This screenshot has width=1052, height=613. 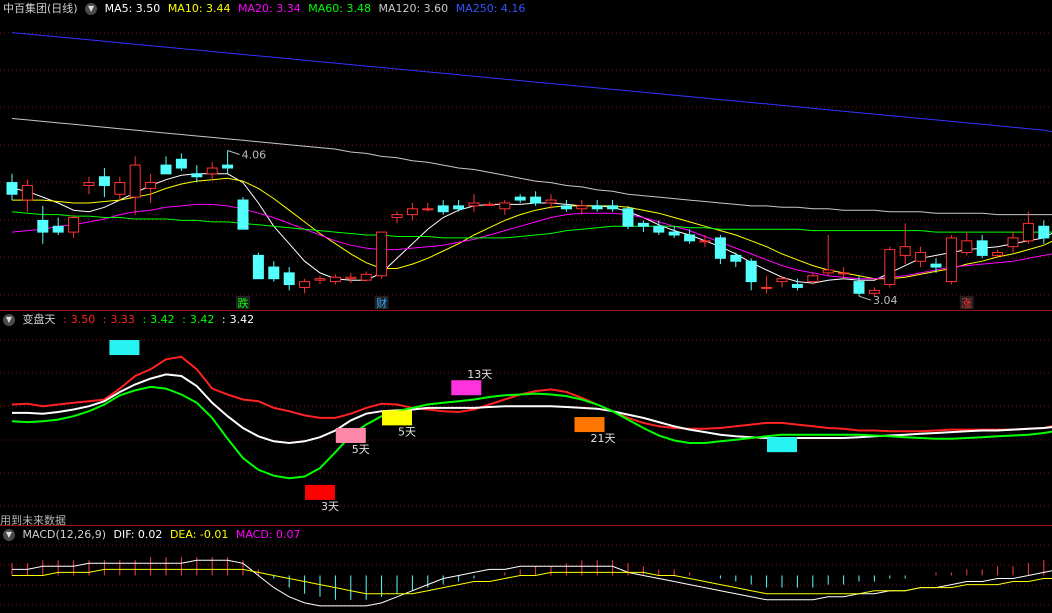 I want to click on signal-marker: 财, so click(x=381, y=303).